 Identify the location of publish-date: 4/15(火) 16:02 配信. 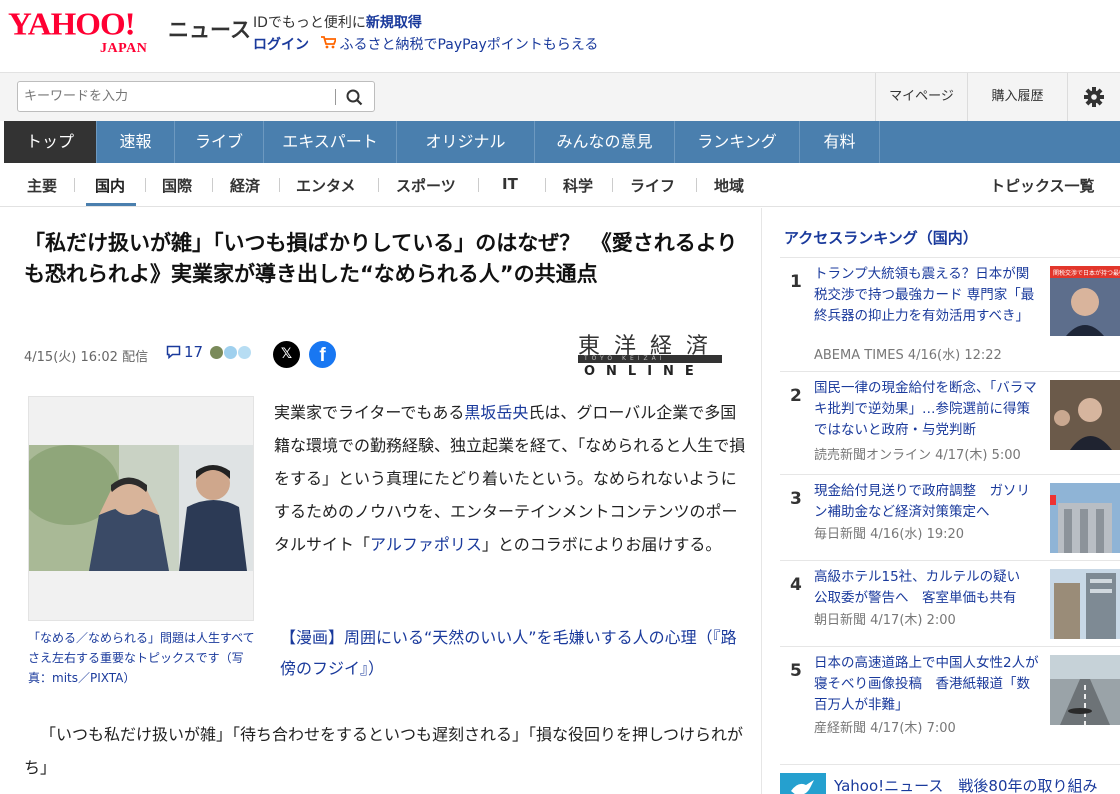
(86, 357).